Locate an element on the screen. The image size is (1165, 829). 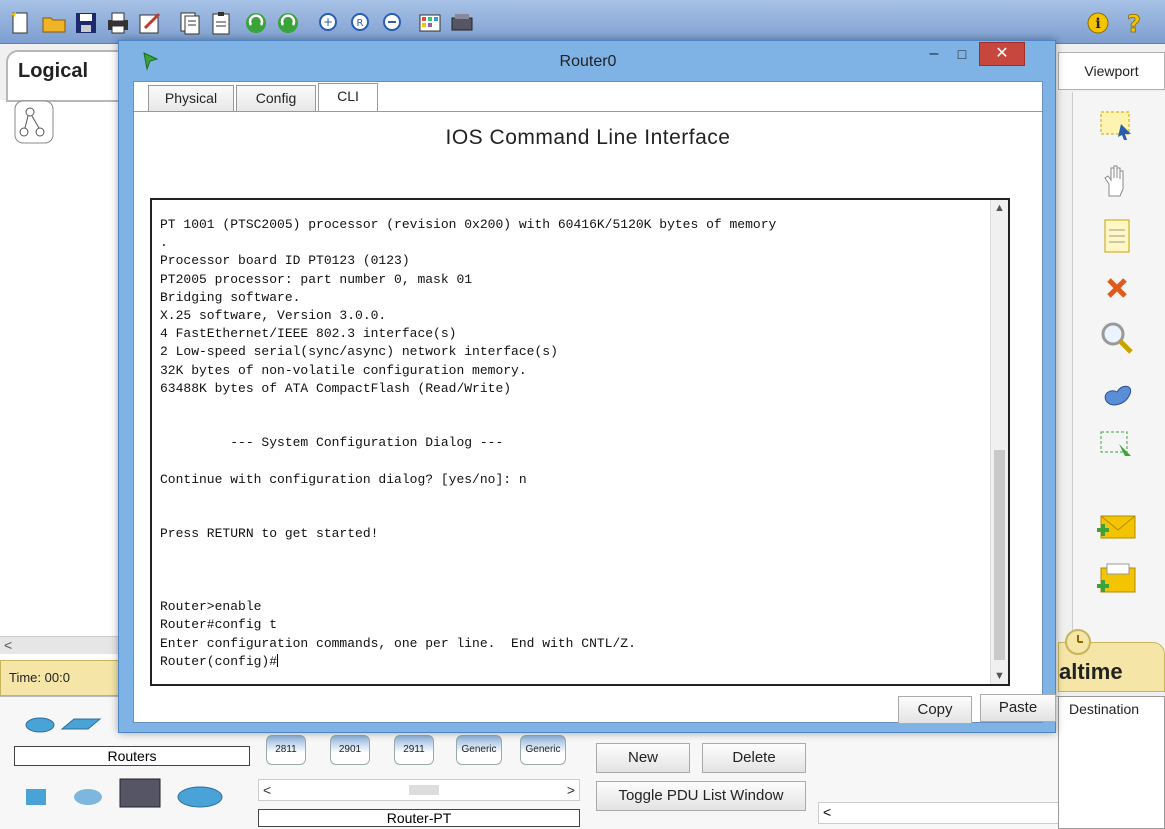
copy-icon is located at coordinates (190, 23).